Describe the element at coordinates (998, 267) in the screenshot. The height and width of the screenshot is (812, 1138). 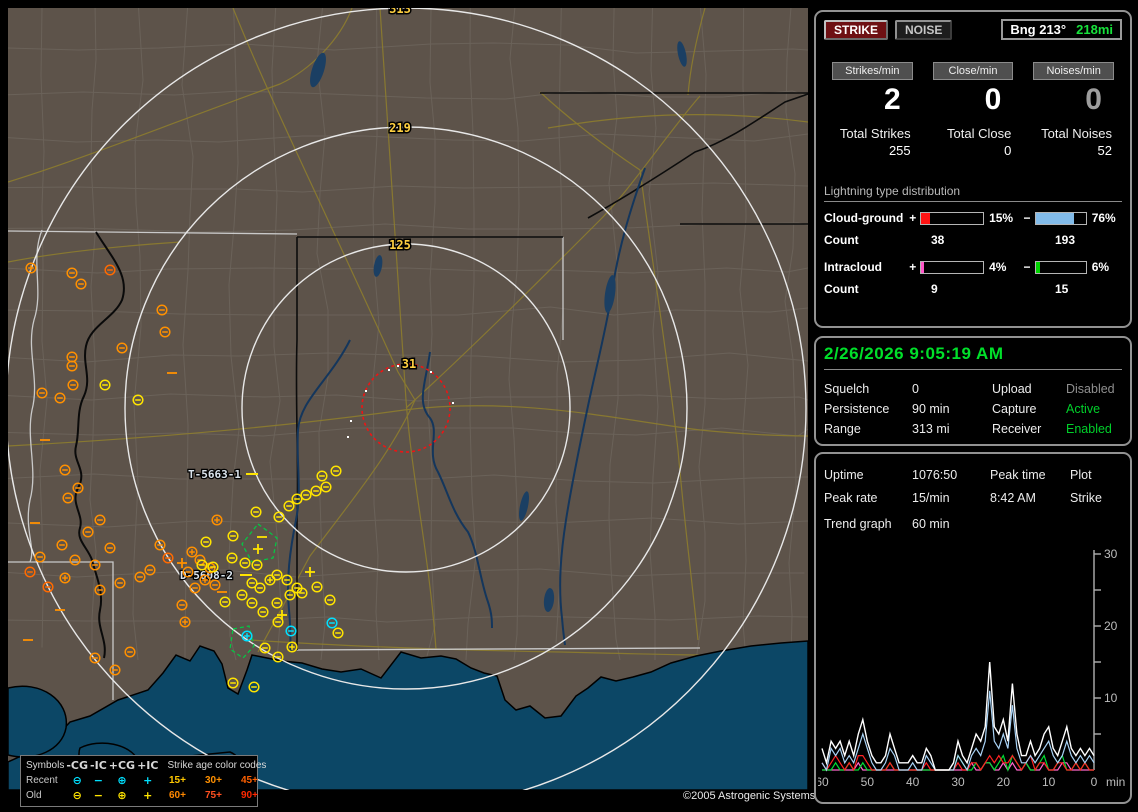
I see `ic-pos-pct: 4%` at that location.